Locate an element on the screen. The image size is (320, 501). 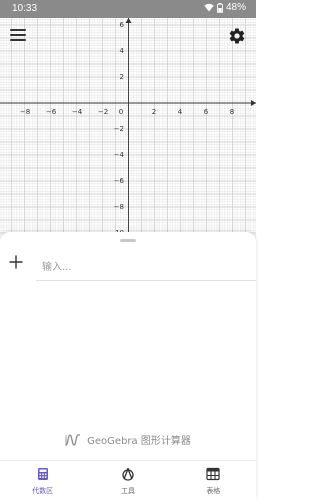
drag-handle is located at coordinates (128, 240).